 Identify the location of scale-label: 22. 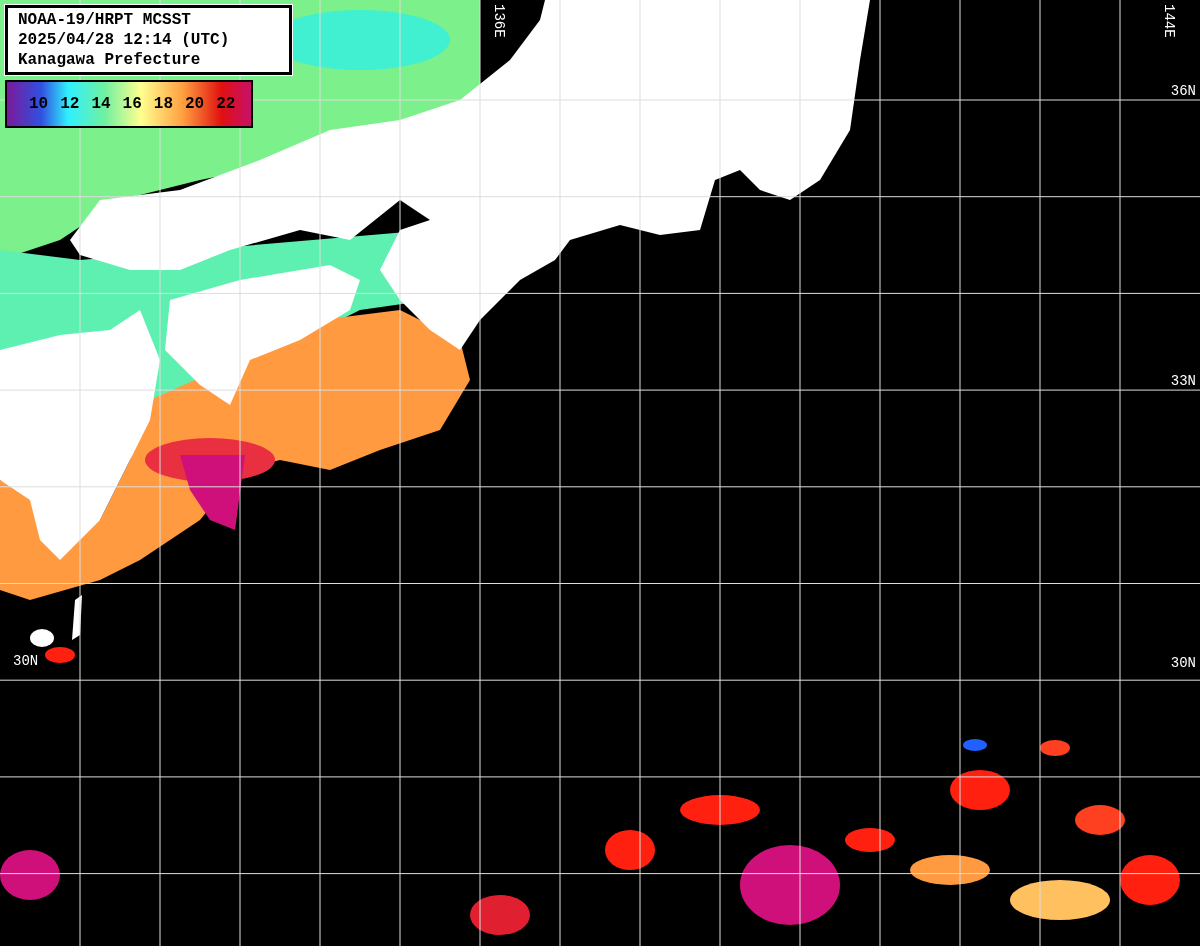
(226, 104).